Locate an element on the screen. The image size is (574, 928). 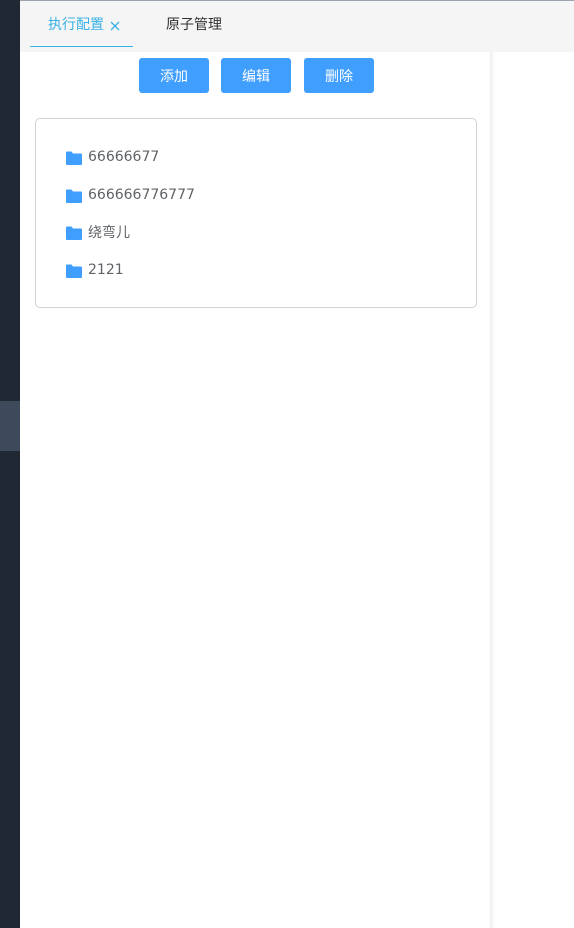
tree-item: 绕弯儿 is located at coordinates (98, 232).